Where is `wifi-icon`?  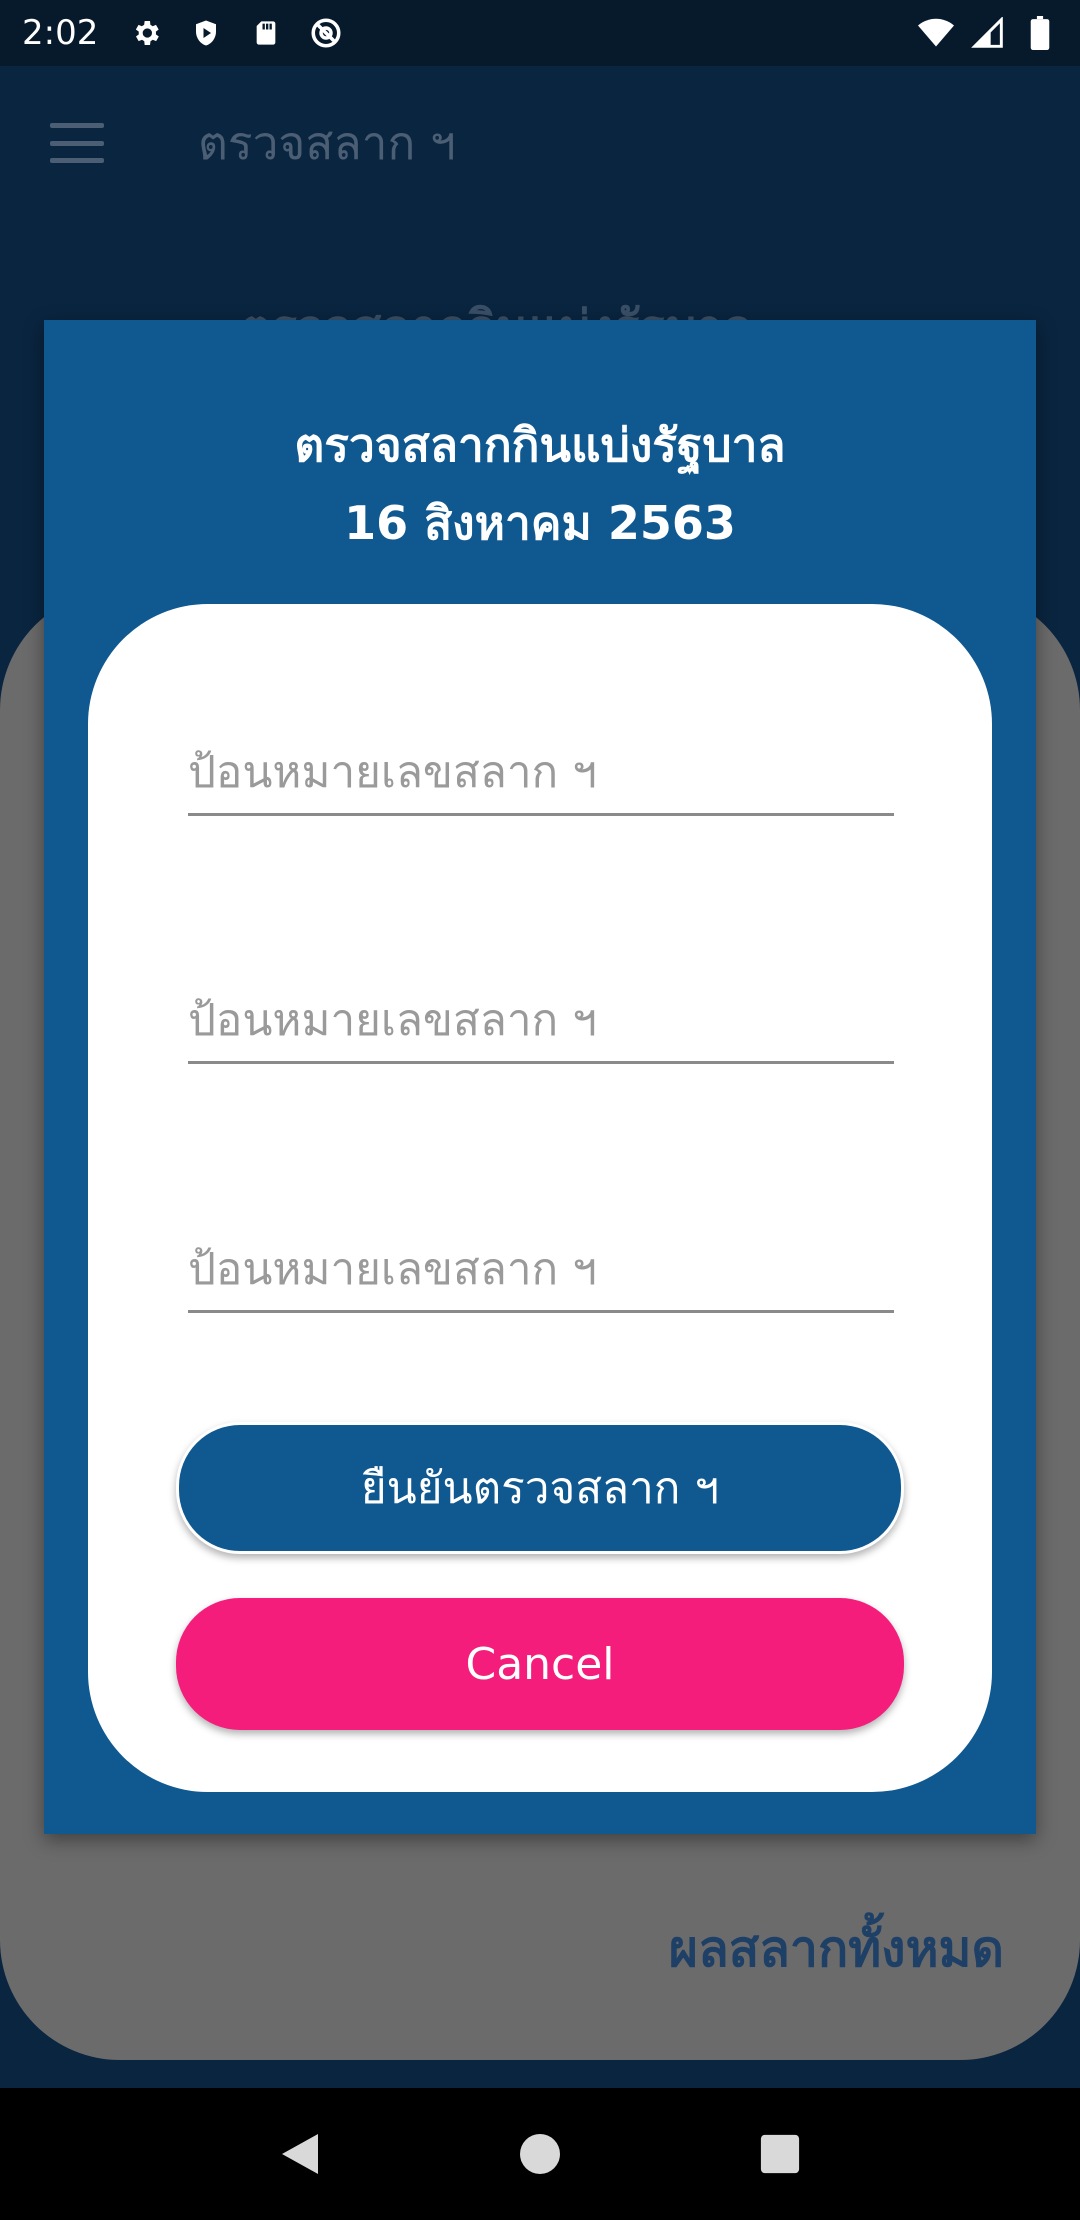
wifi-icon is located at coordinates (936, 33).